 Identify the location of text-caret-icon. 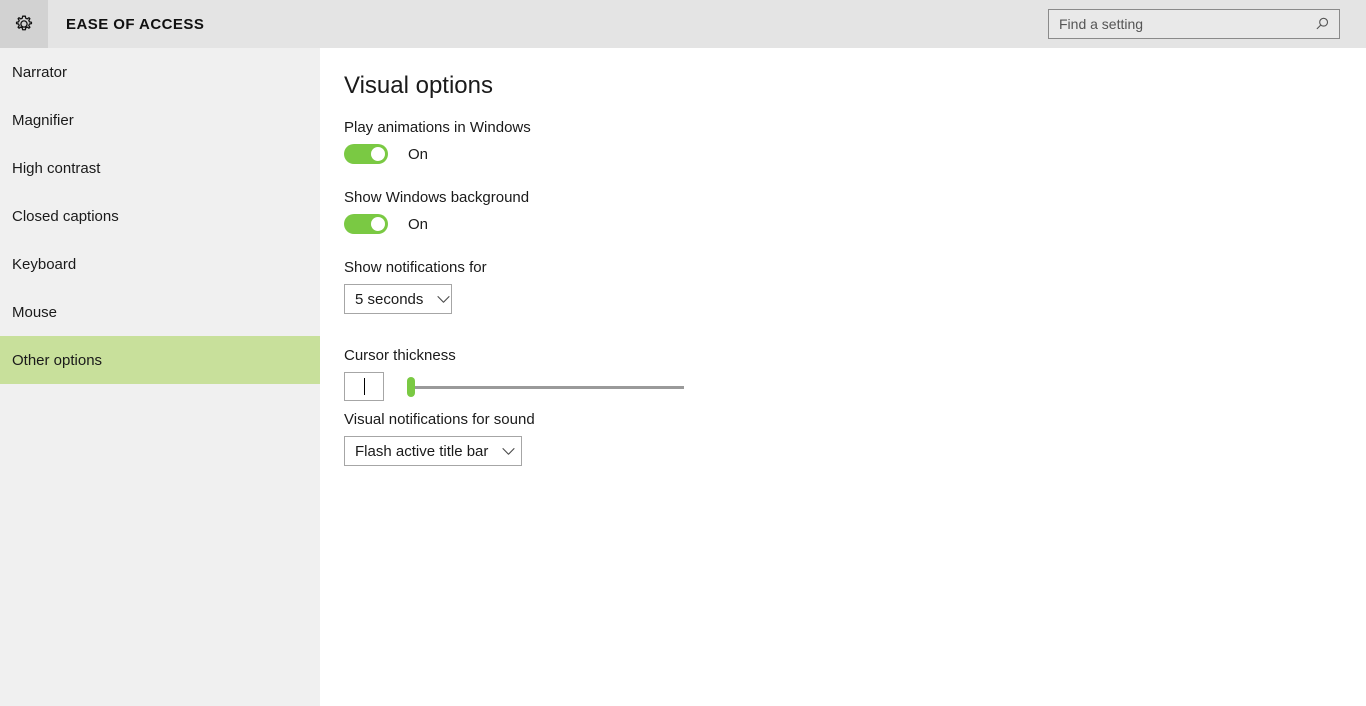
(364, 386).